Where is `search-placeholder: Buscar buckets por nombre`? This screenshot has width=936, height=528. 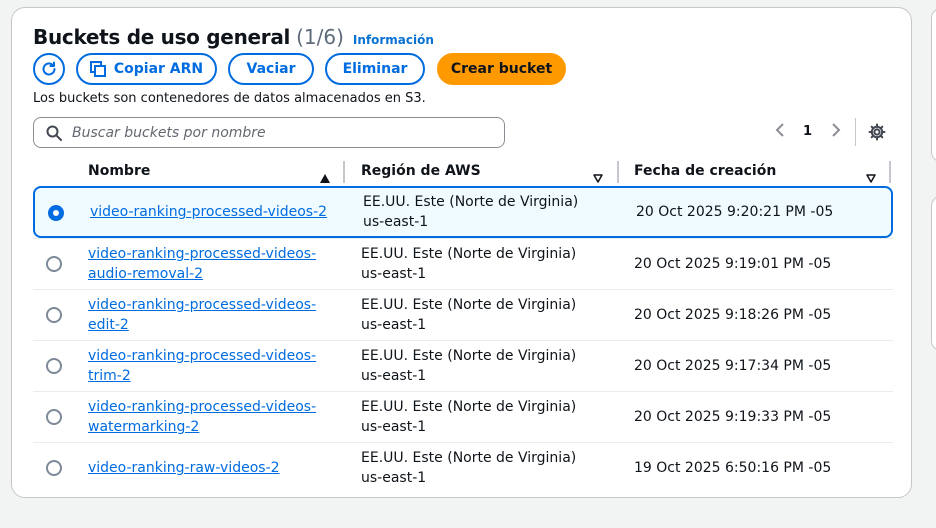
search-placeholder: Buscar buckets por nombre is located at coordinates (169, 132).